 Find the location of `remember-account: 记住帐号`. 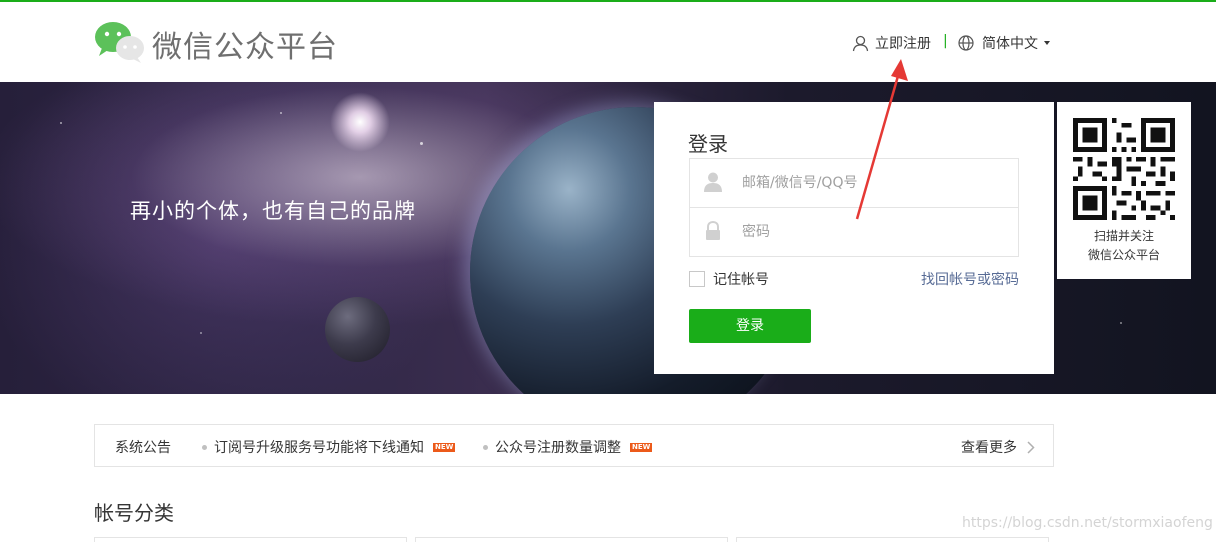

remember-account: 记住帐号 is located at coordinates (729, 279).